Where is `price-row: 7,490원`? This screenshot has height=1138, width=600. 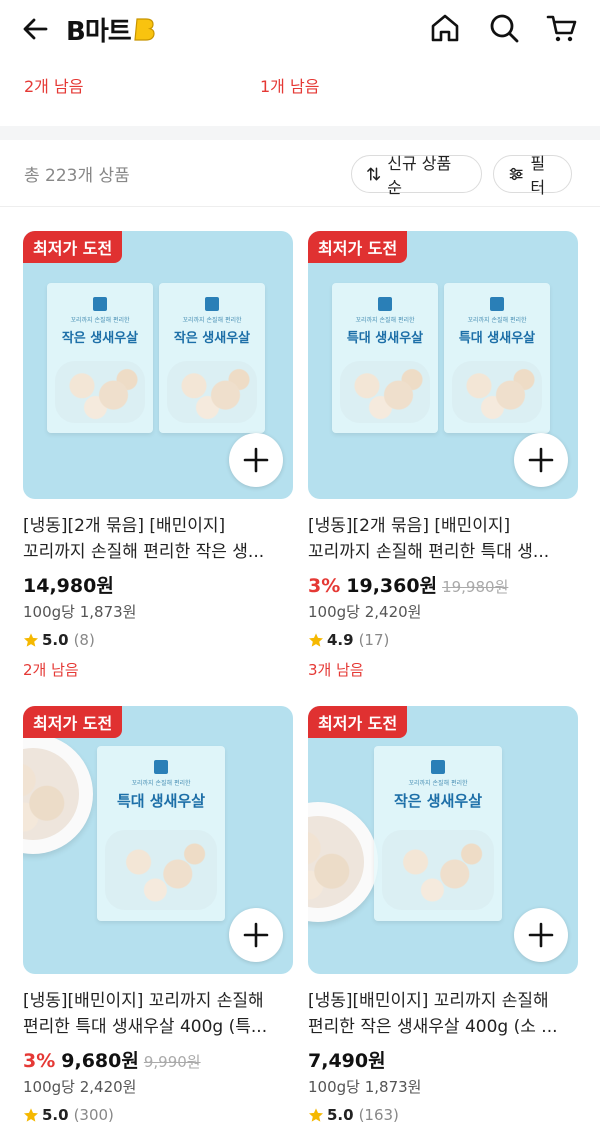
price-row: 7,490원 is located at coordinates (347, 1059).